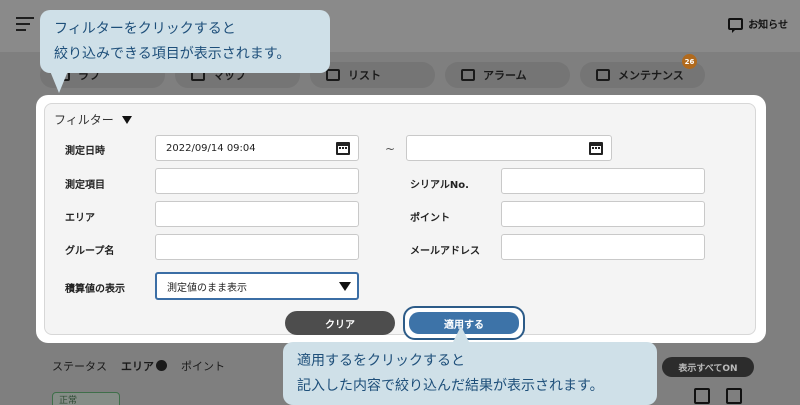  I want to click on chat-bubble-icon, so click(736, 25).